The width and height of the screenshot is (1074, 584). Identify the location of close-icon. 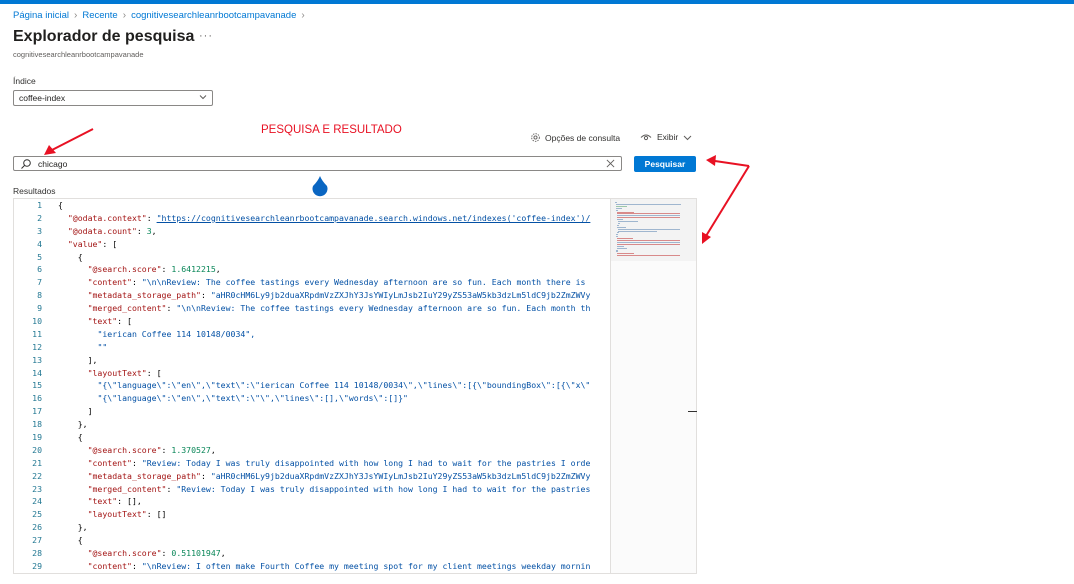
(610, 163).